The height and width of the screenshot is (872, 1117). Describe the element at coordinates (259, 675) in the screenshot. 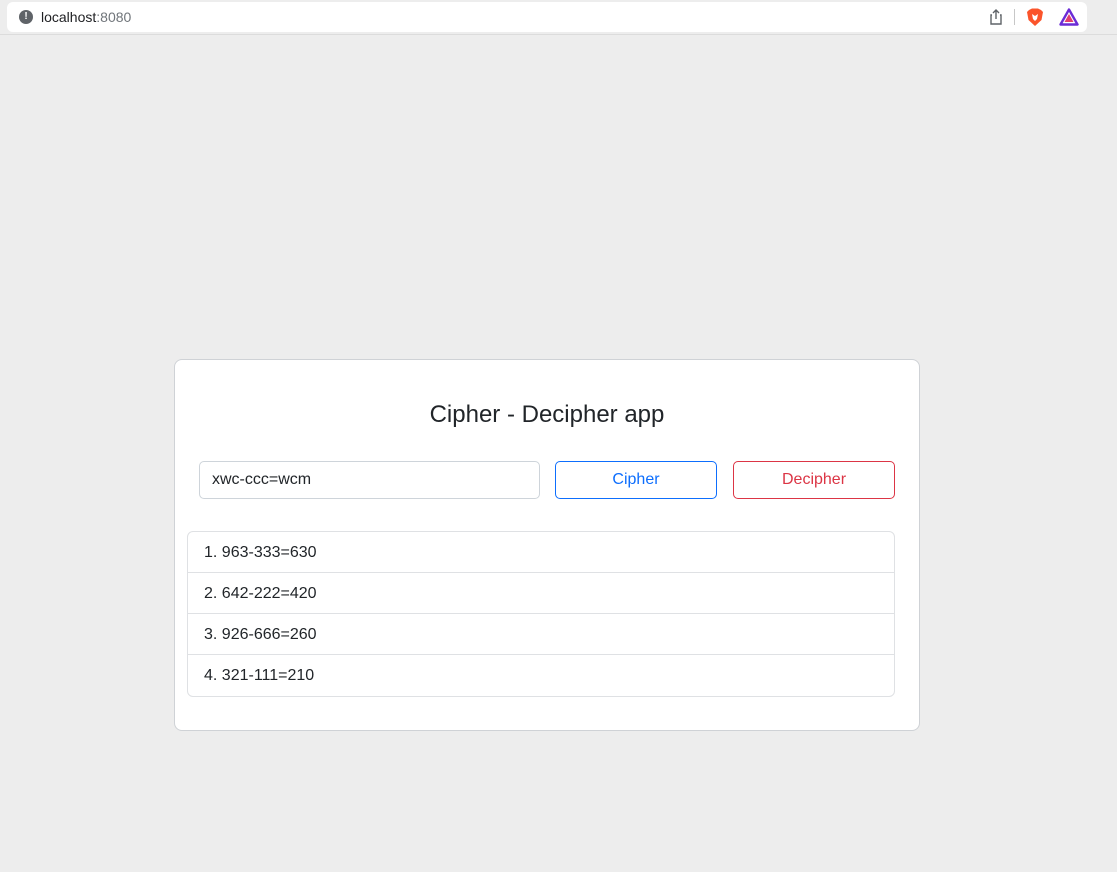

I see `list-item: 4. 321-111=210` at that location.